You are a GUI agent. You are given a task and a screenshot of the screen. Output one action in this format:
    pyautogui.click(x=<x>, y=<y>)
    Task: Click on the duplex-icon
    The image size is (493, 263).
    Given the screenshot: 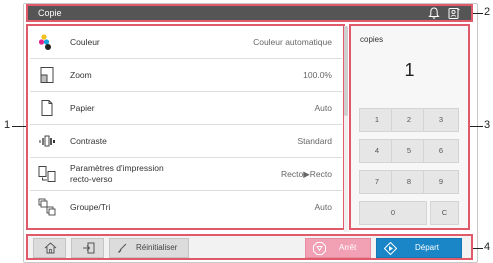 What is the action you would take?
    pyautogui.click(x=47, y=174)
    